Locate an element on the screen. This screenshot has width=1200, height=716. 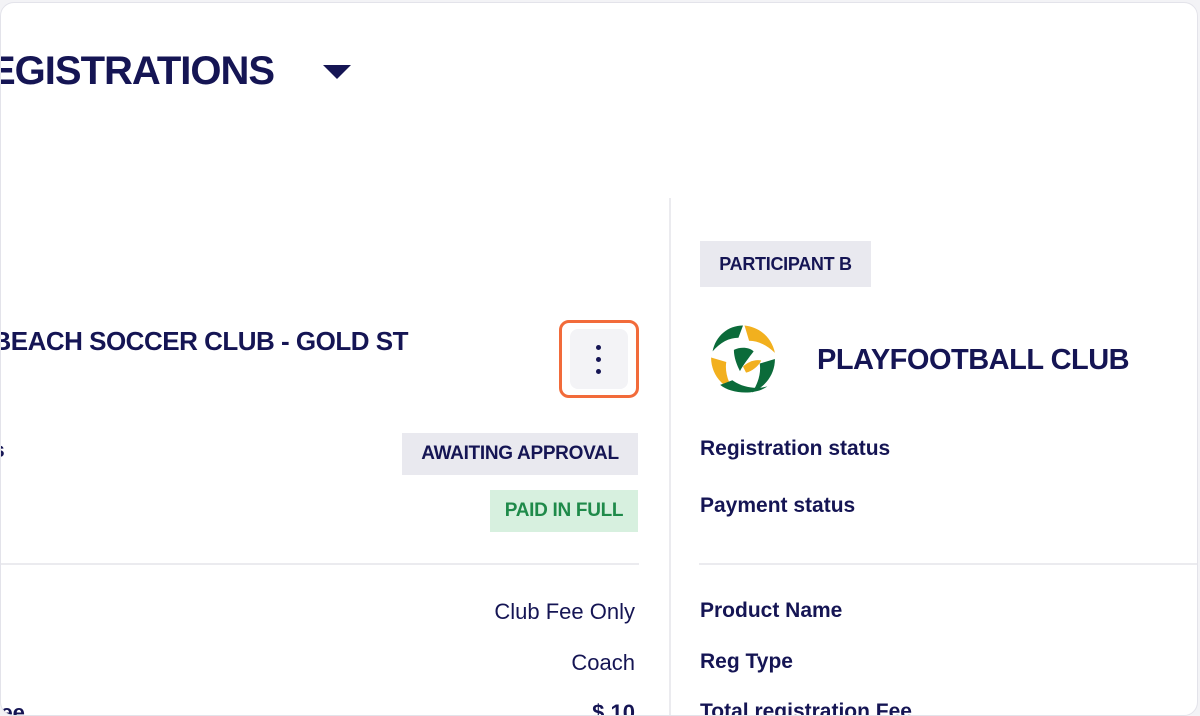
club-name: PLAYFOOTBALL CLUB is located at coordinates (973, 360).